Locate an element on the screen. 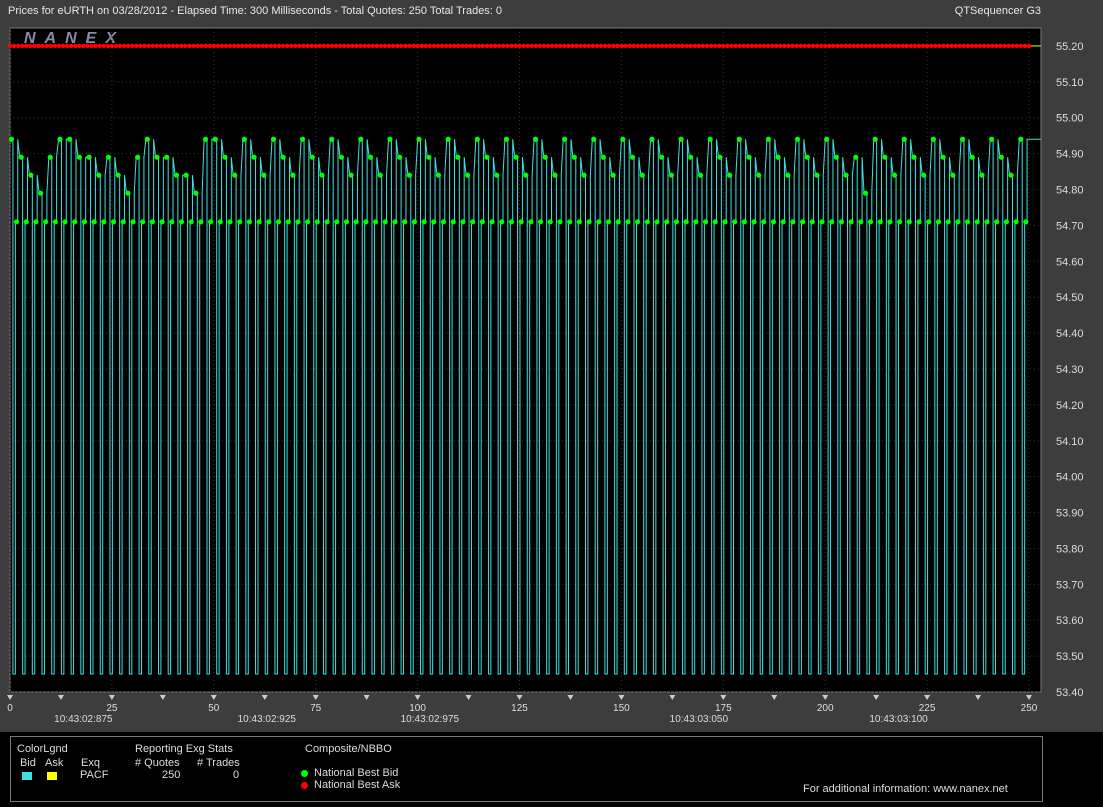 This screenshot has height=807, width=1103. ask-legend-label: Ask is located at coordinates (54, 763).